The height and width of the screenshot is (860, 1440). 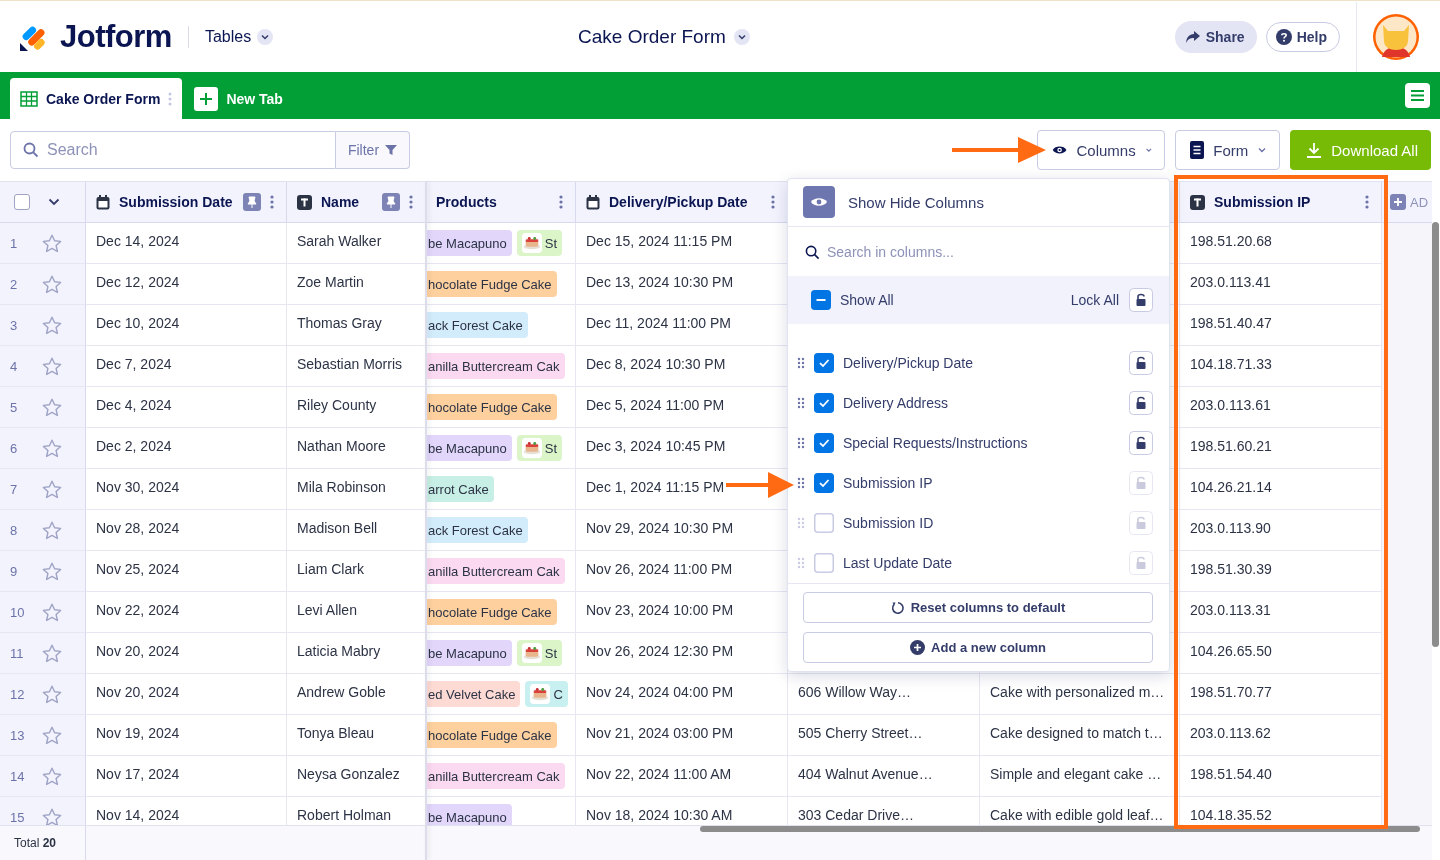 I want to click on form-title: Cake Order Form, so click(x=664, y=36).